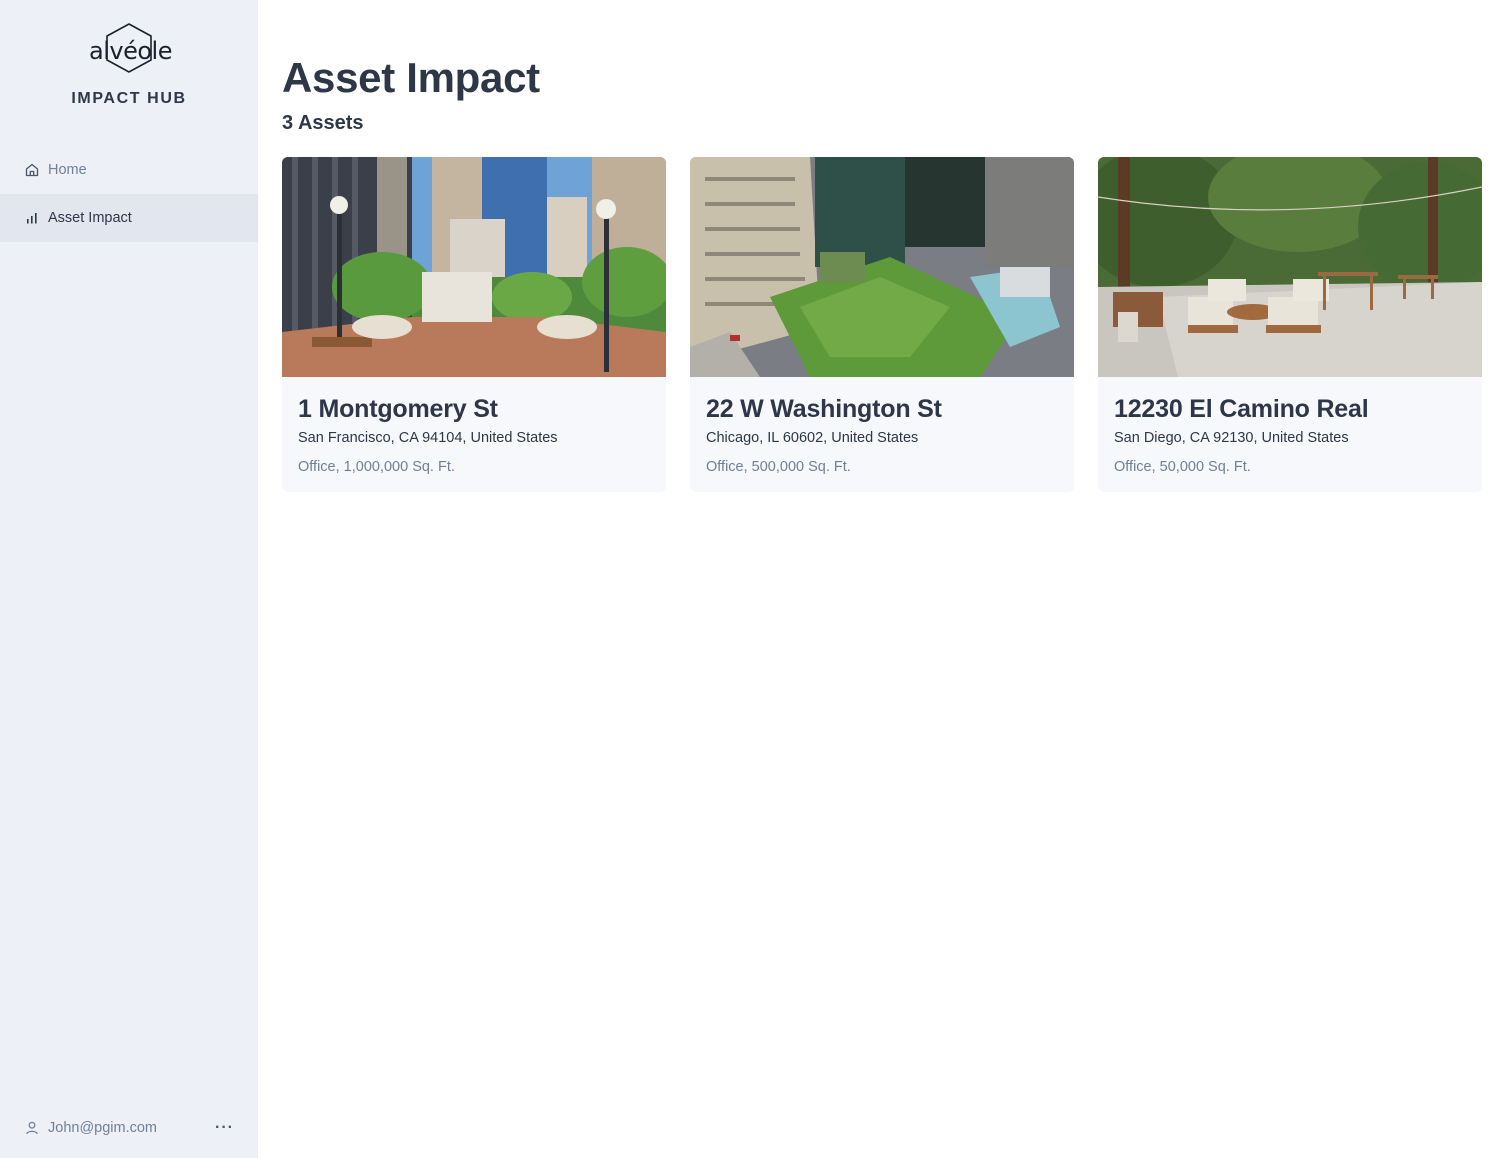 This screenshot has width=1512, height=1158. What do you see at coordinates (90, 218) in the screenshot?
I see `sidebar-item-label: Asset Impact` at bounding box center [90, 218].